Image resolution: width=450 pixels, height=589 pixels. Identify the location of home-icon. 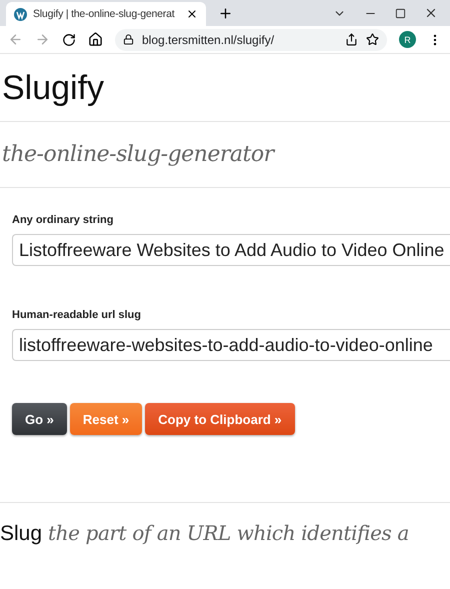
(95, 39).